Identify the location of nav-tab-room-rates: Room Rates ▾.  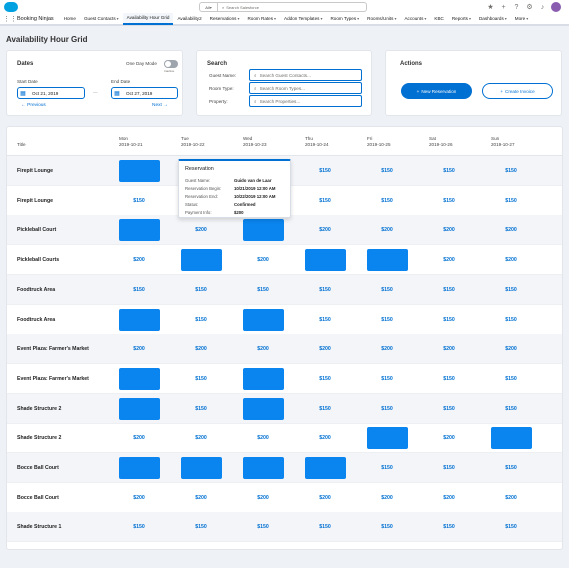
(261, 19).